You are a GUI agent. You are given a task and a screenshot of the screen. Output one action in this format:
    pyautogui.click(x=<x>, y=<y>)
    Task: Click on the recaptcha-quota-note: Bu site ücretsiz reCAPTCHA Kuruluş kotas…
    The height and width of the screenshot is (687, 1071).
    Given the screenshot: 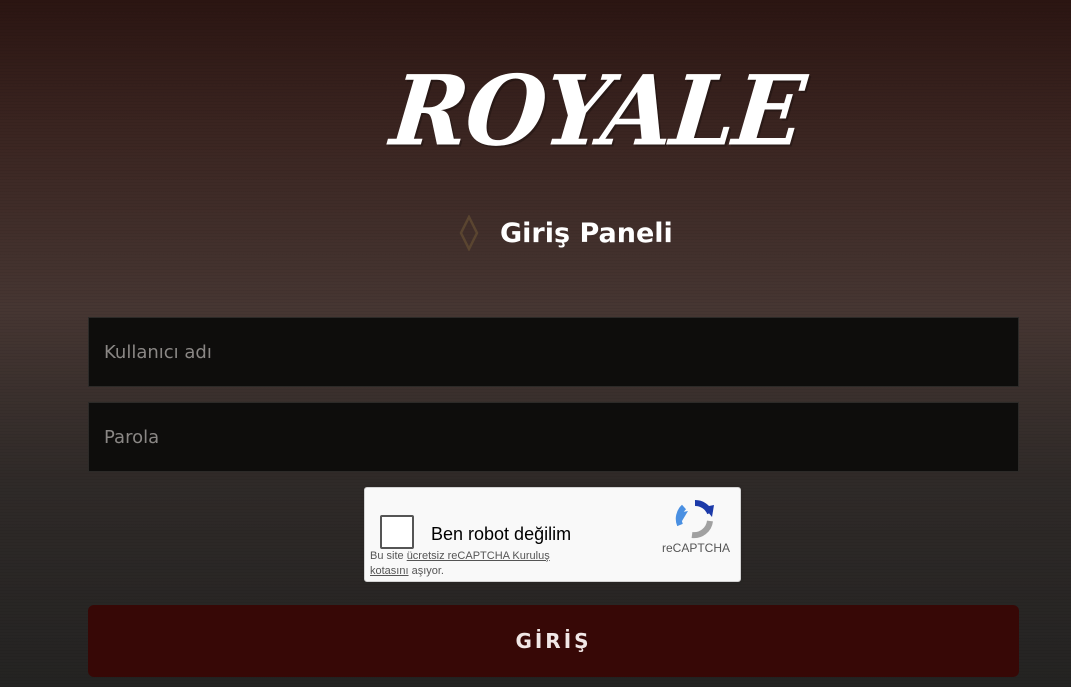 What is the action you would take?
    pyautogui.click(x=475, y=564)
    